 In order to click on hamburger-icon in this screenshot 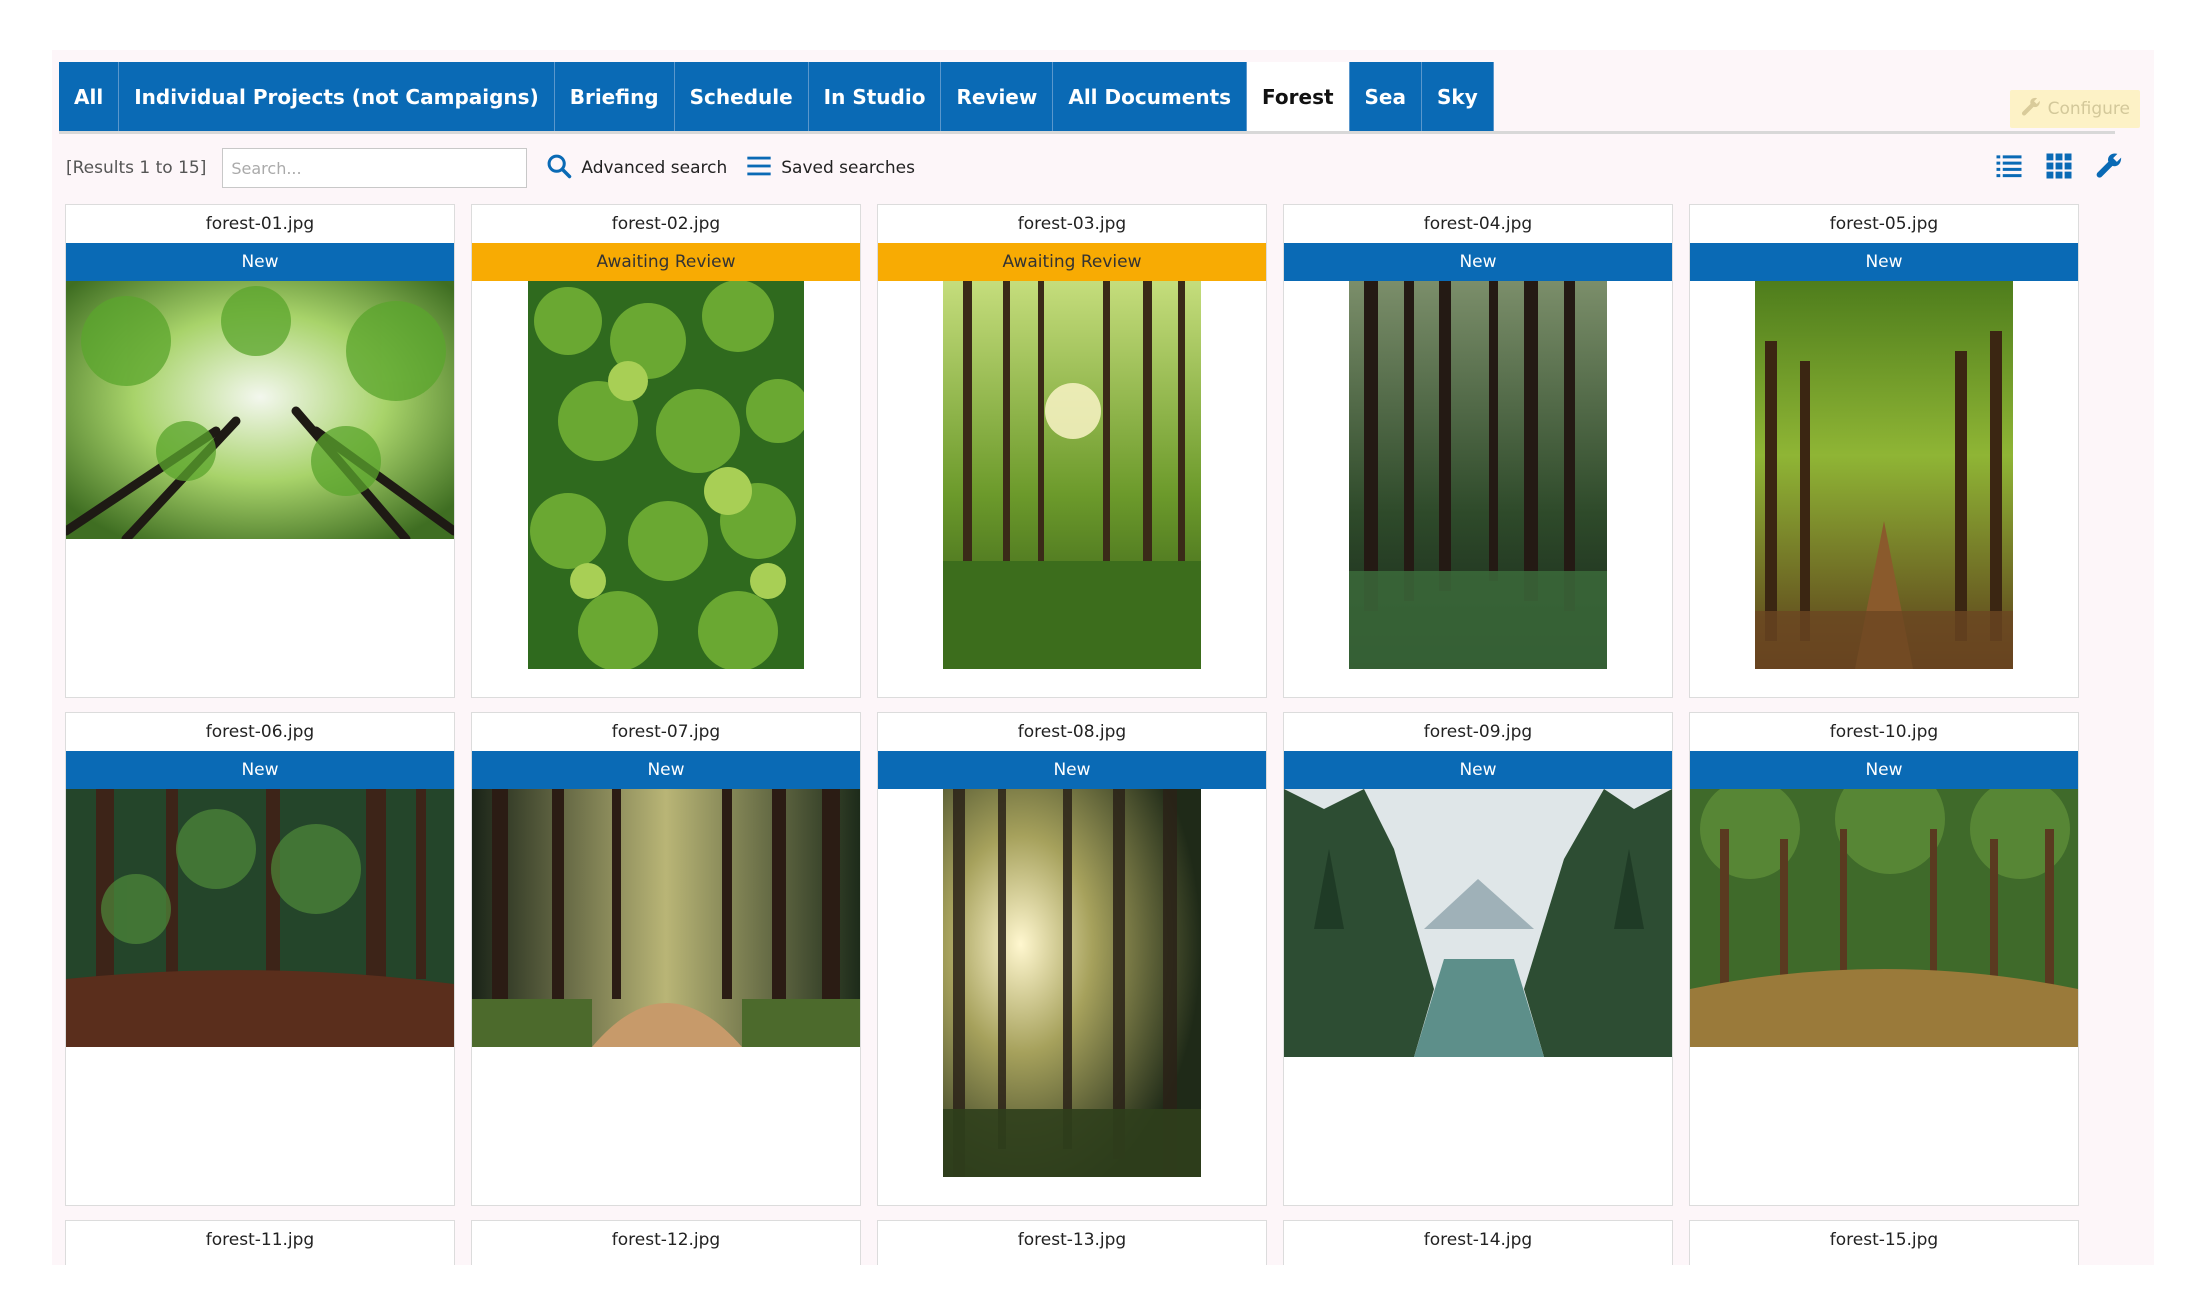, I will do `click(759, 168)`.